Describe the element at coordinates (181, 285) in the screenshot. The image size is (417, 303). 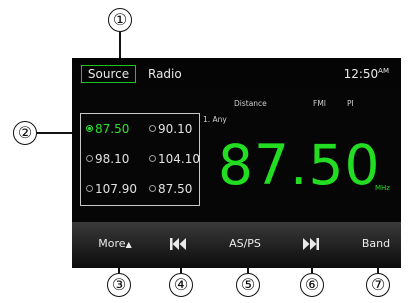
I see `callout-4: ④` at that location.